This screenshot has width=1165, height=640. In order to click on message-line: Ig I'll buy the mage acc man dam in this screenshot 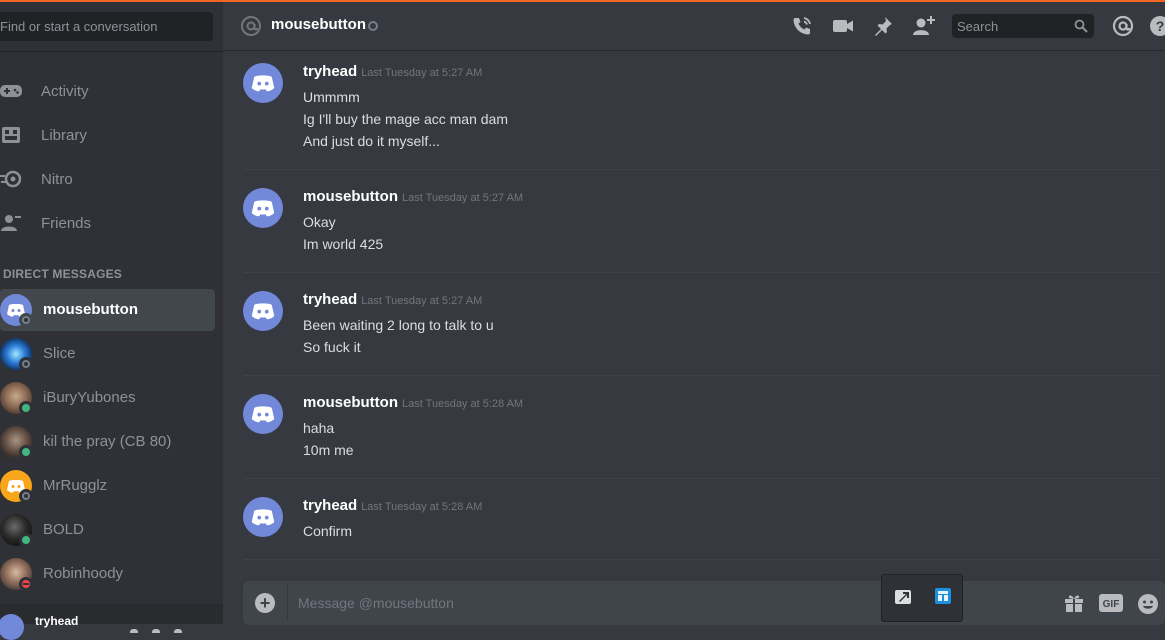, I will do `click(405, 119)`.